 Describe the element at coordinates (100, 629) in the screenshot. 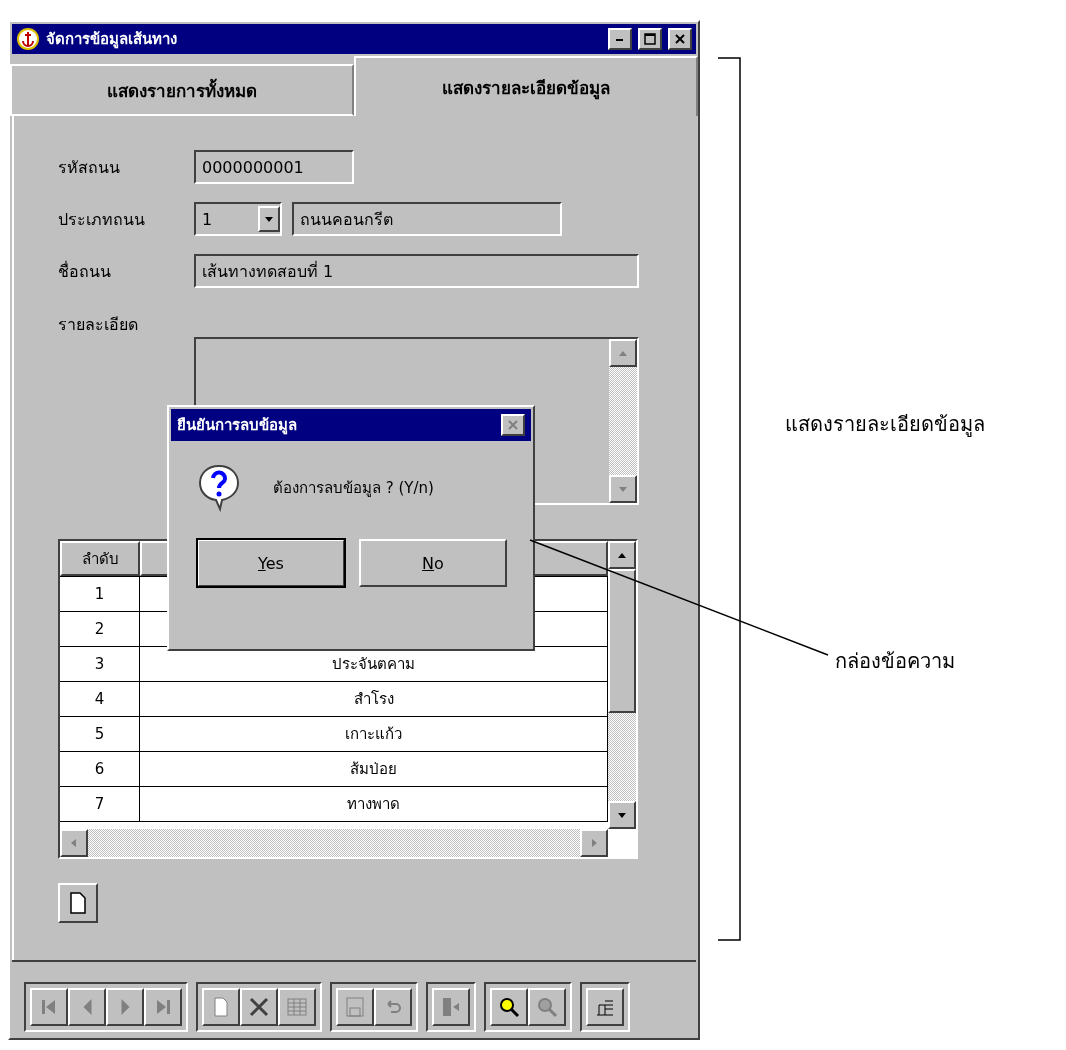

I see `table-cell: 2` at that location.